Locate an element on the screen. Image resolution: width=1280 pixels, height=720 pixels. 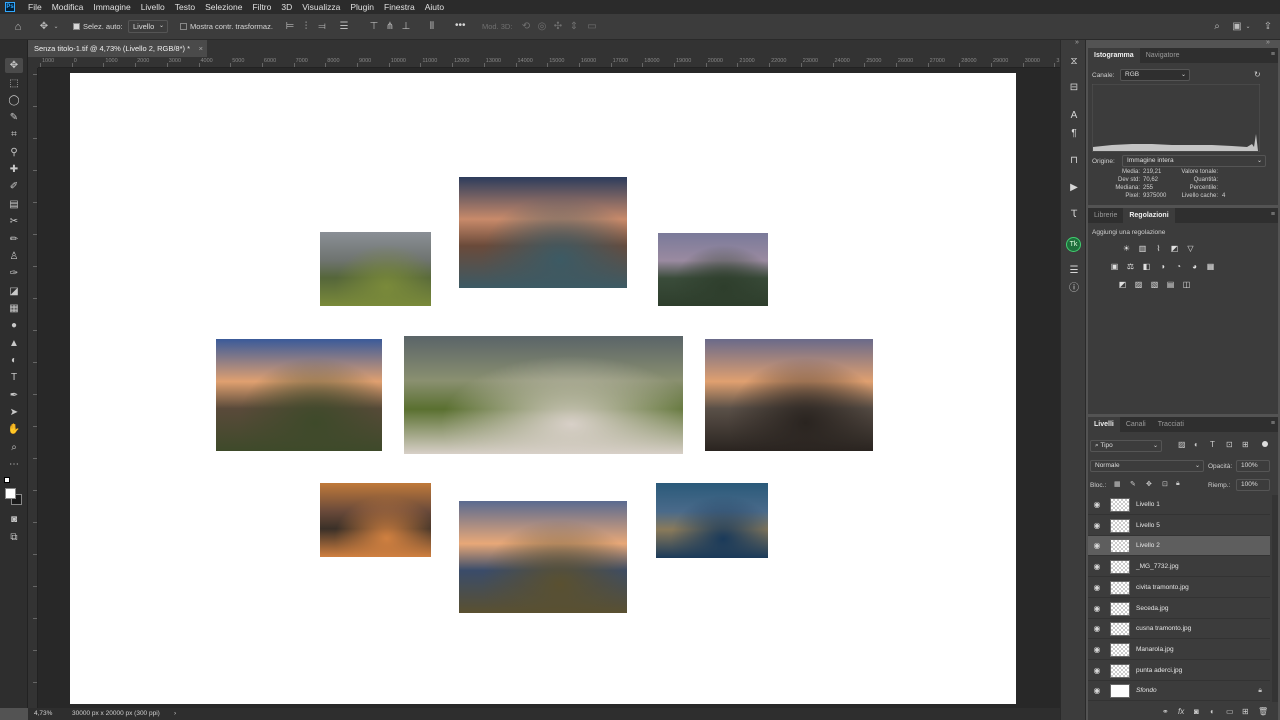
filter-smart-object-icon: ⊞ is located at coordinates (1245, 444).